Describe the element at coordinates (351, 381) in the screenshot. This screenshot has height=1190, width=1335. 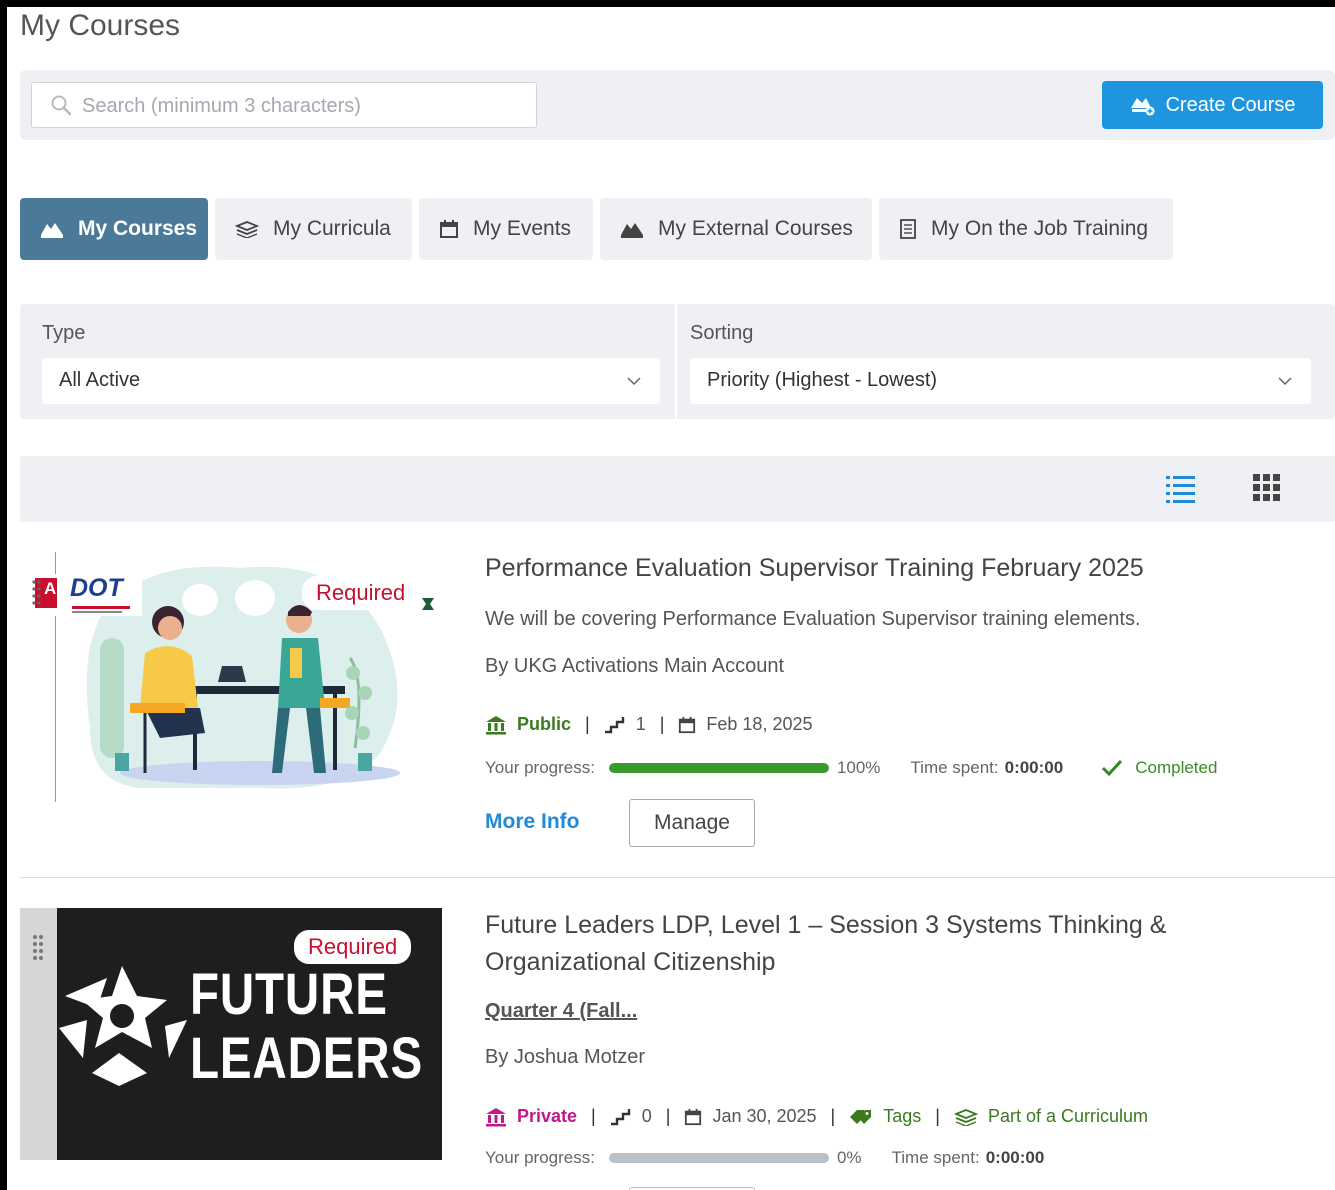
I see `type-select: All Active` at that location.